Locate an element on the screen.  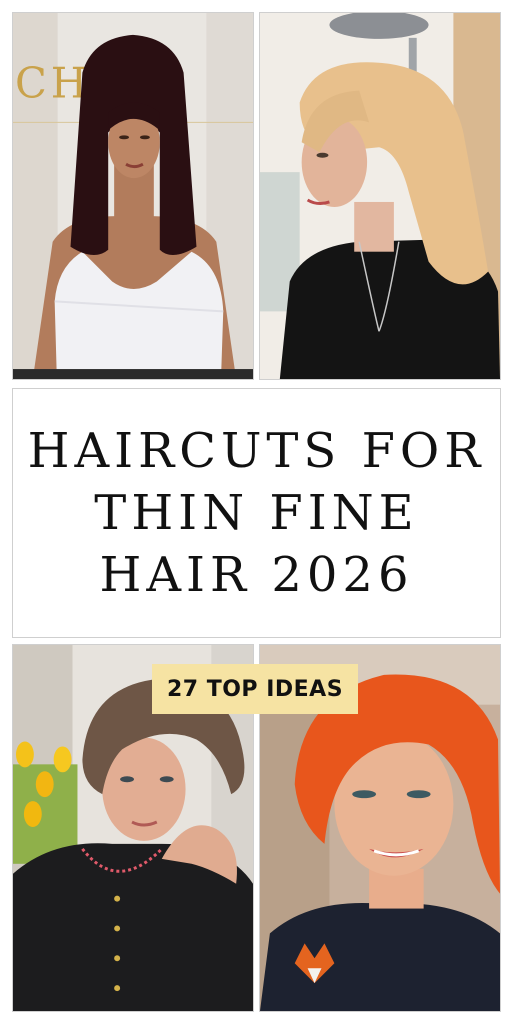
title-line-2: THIN FINE is located at coordinates (256, 513).